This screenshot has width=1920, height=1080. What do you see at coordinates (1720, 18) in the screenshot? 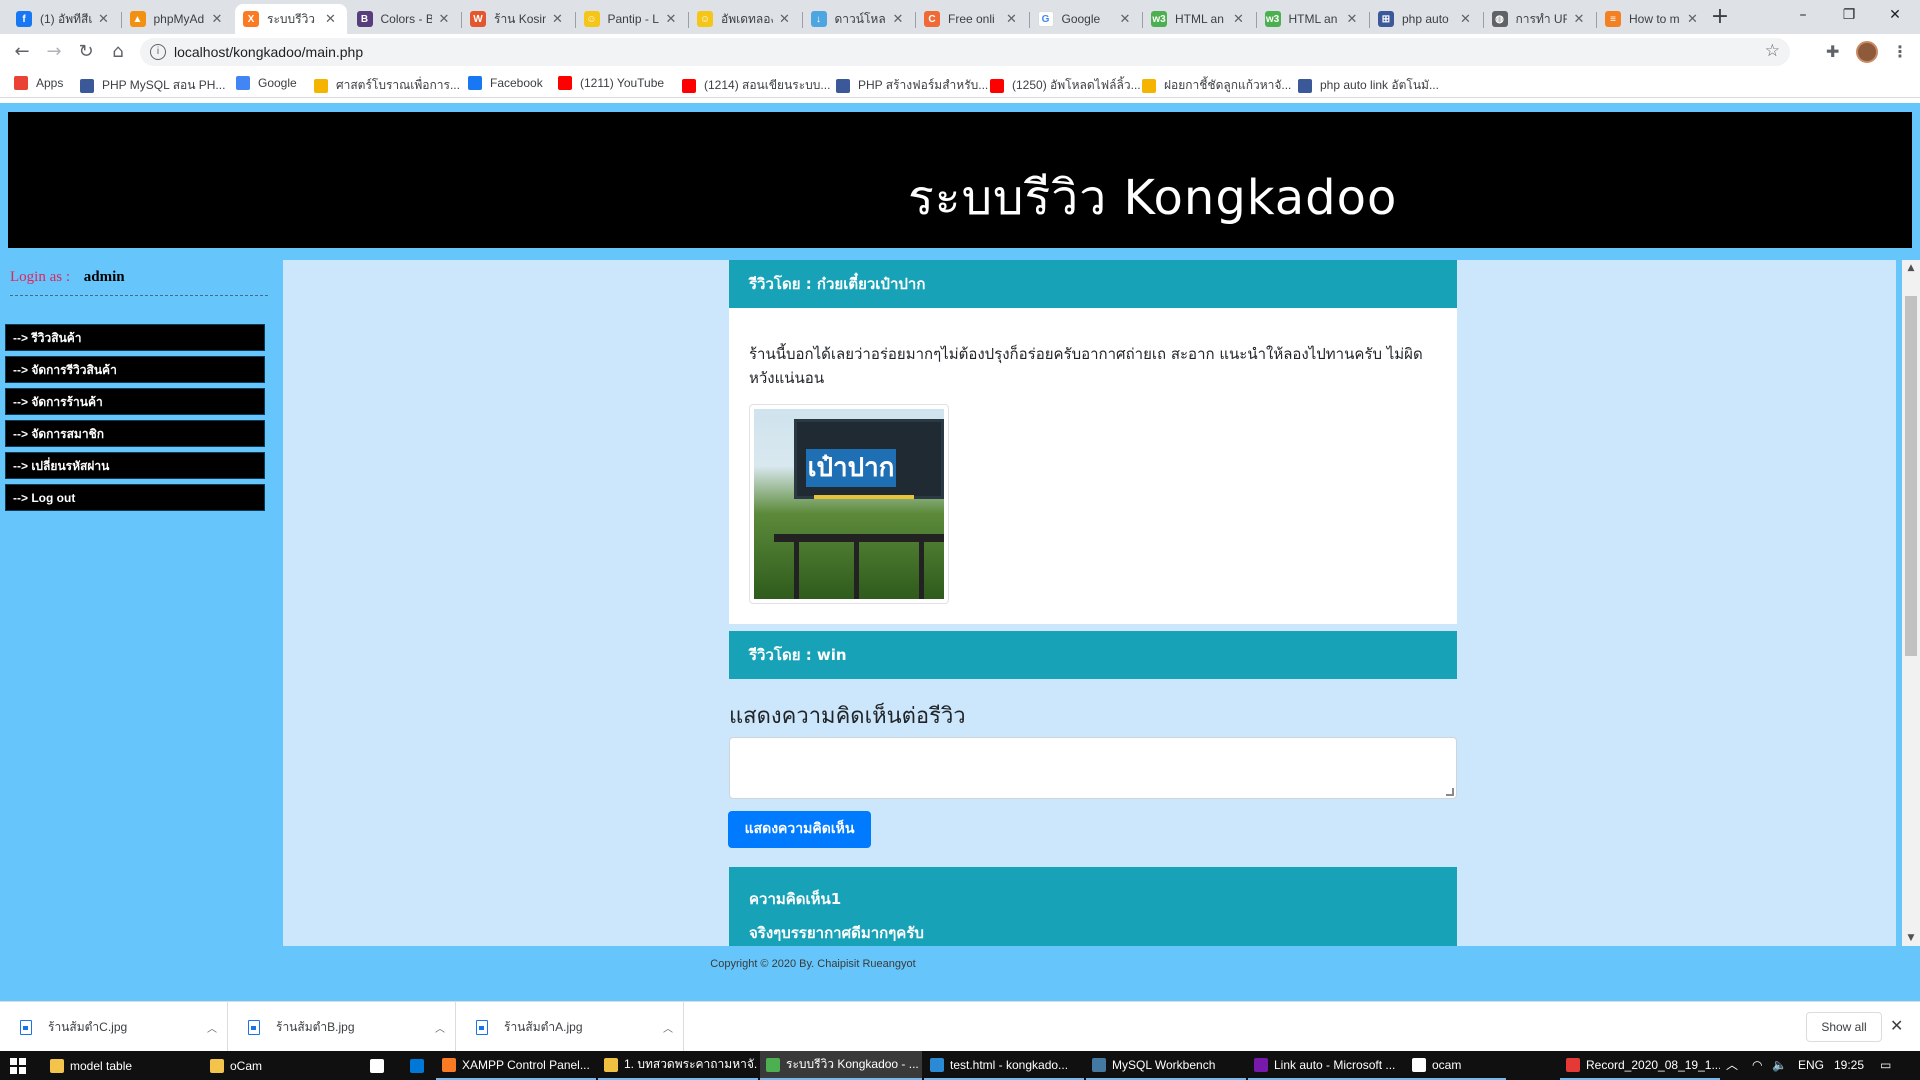
I see `new-tab-plus-icon: +` at bounding box center [1720, 18].